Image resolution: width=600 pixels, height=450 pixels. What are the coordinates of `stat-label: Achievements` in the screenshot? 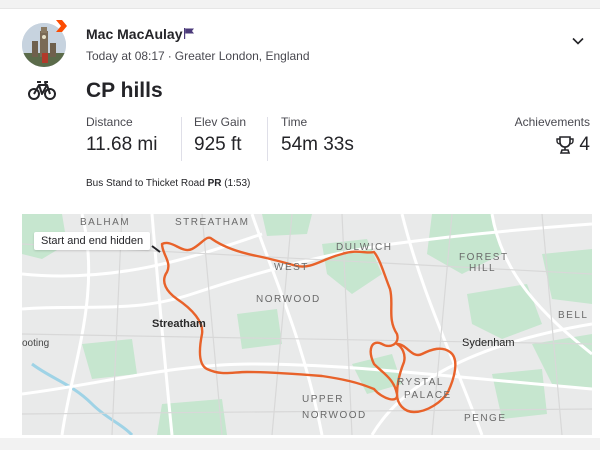 It's located at (552, 122).